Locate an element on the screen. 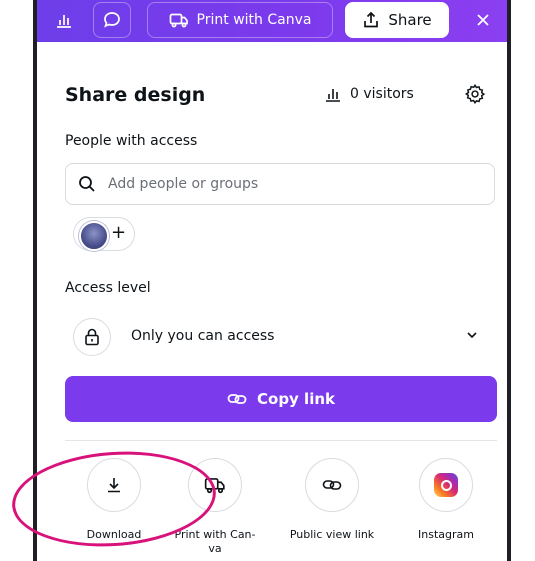  add-people-field is located at coordinates (280, 184).